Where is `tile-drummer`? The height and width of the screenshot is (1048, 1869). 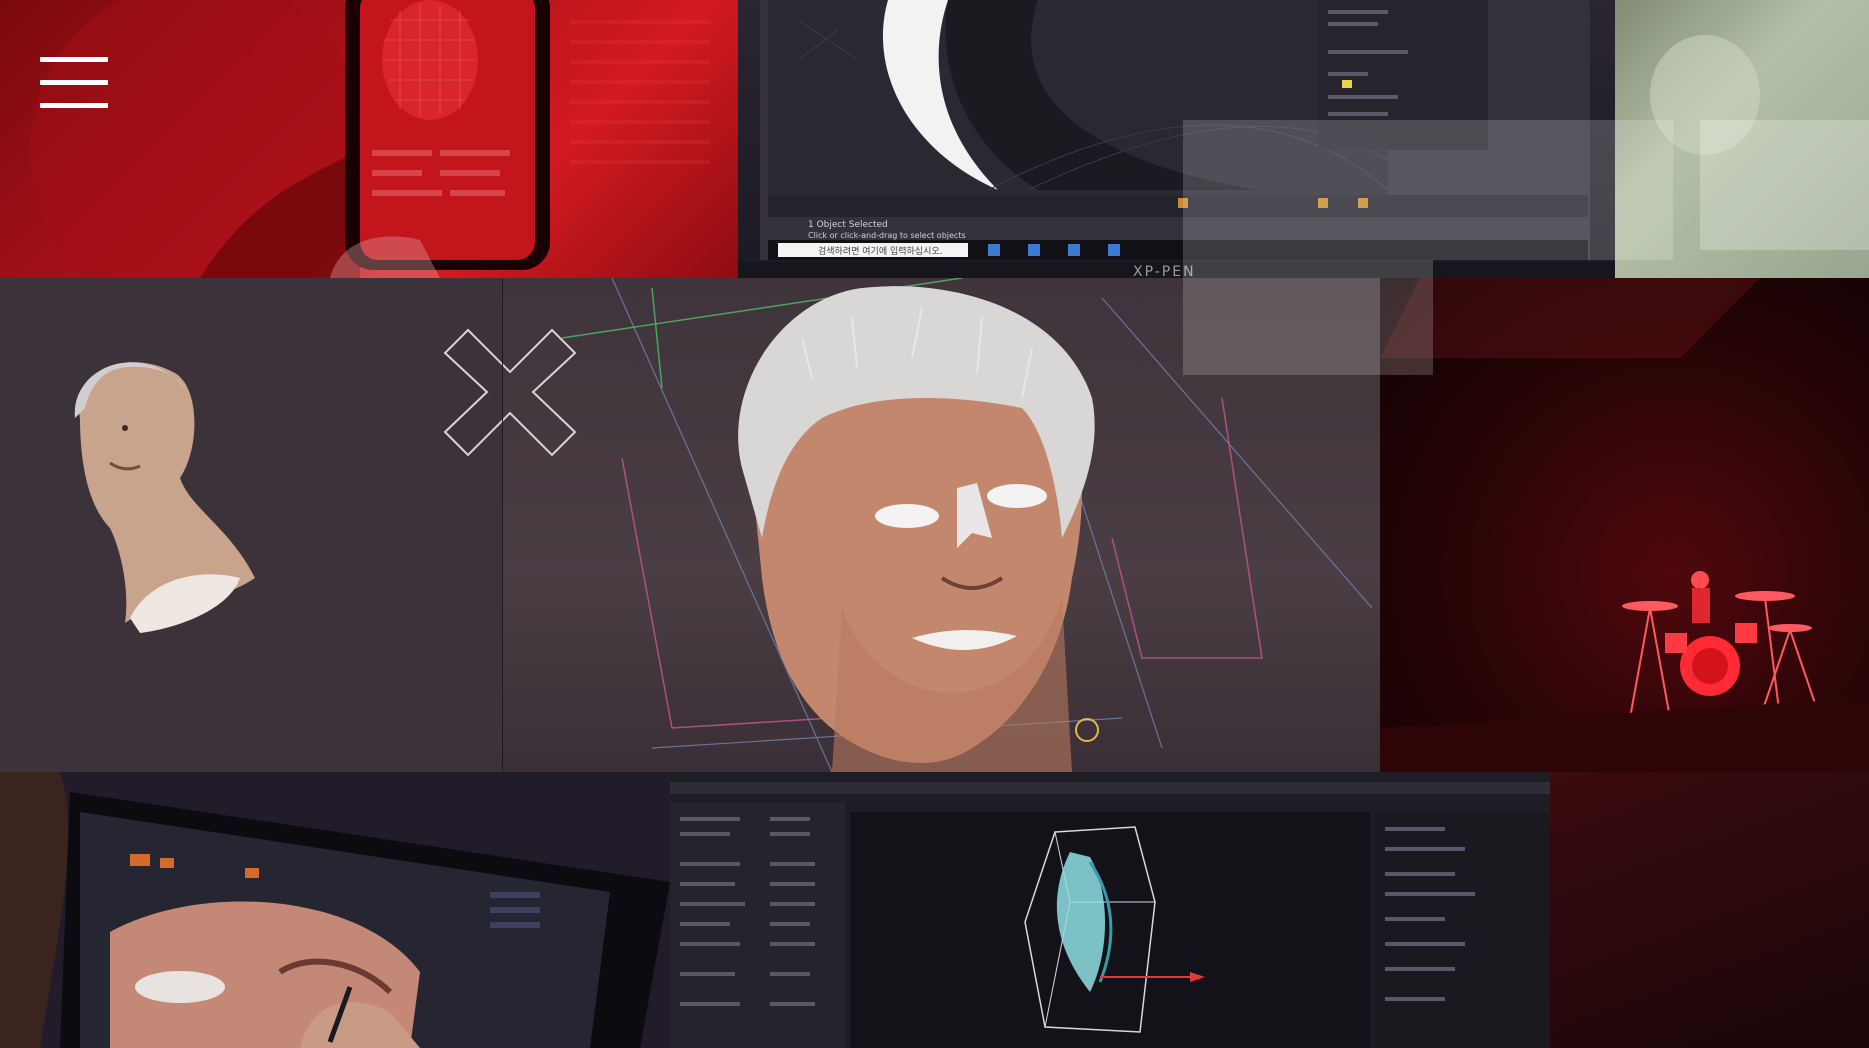 tile-drummer is located at coordinates (1624, 525).